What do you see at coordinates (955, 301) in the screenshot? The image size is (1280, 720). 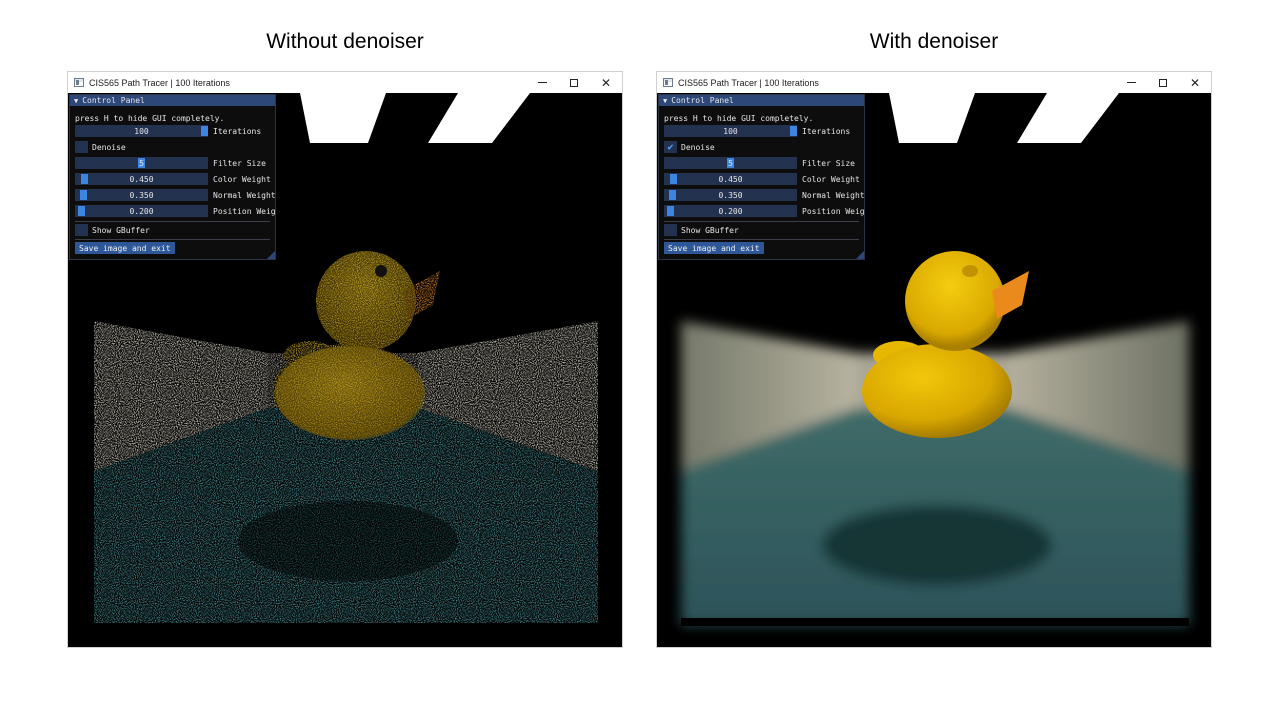 I see `duck-head` at bounding box center [955, 301].